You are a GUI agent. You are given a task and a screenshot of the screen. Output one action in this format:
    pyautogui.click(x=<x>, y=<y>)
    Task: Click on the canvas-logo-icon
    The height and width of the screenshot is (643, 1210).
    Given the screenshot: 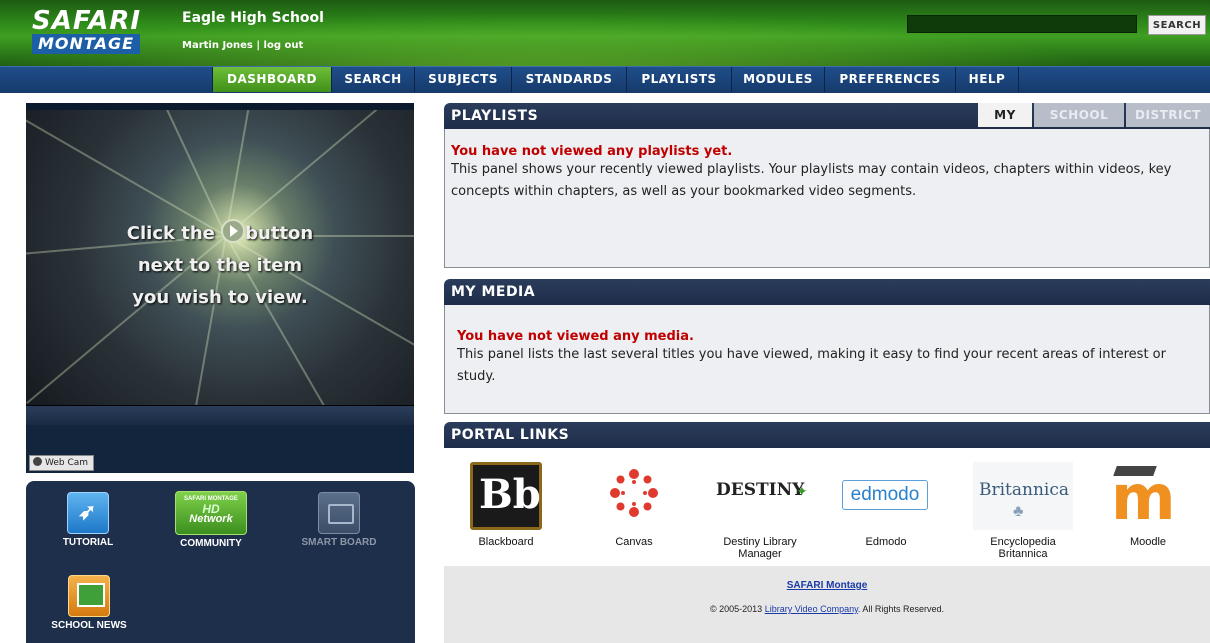 What is the action you would take?
    pyautogui.click(x=634, y=496)
    